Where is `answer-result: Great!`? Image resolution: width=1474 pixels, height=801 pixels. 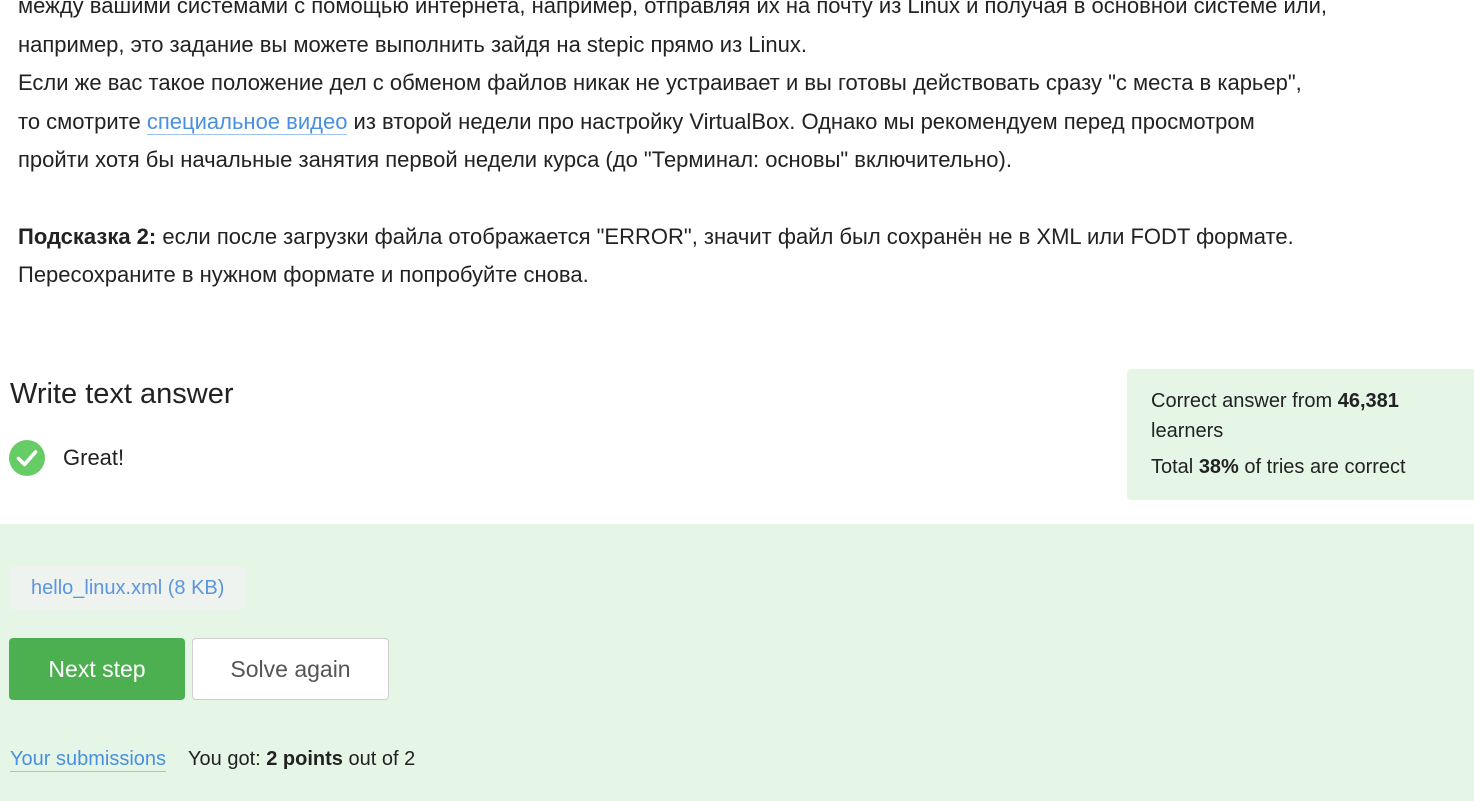
answer-result: Great! is located at coordinates (66, 458).